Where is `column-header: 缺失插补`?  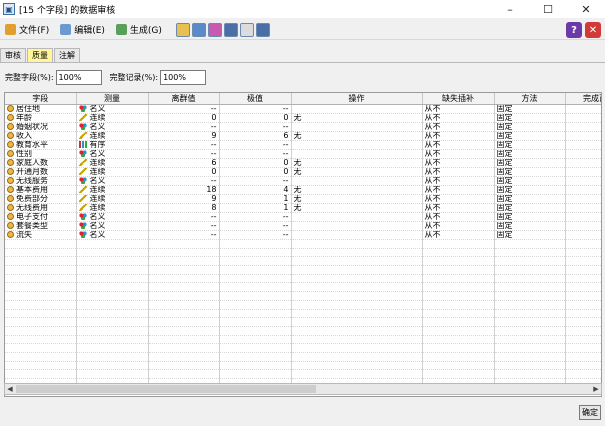
column-header: 缺失插补 is located at coordinates (458, 99).